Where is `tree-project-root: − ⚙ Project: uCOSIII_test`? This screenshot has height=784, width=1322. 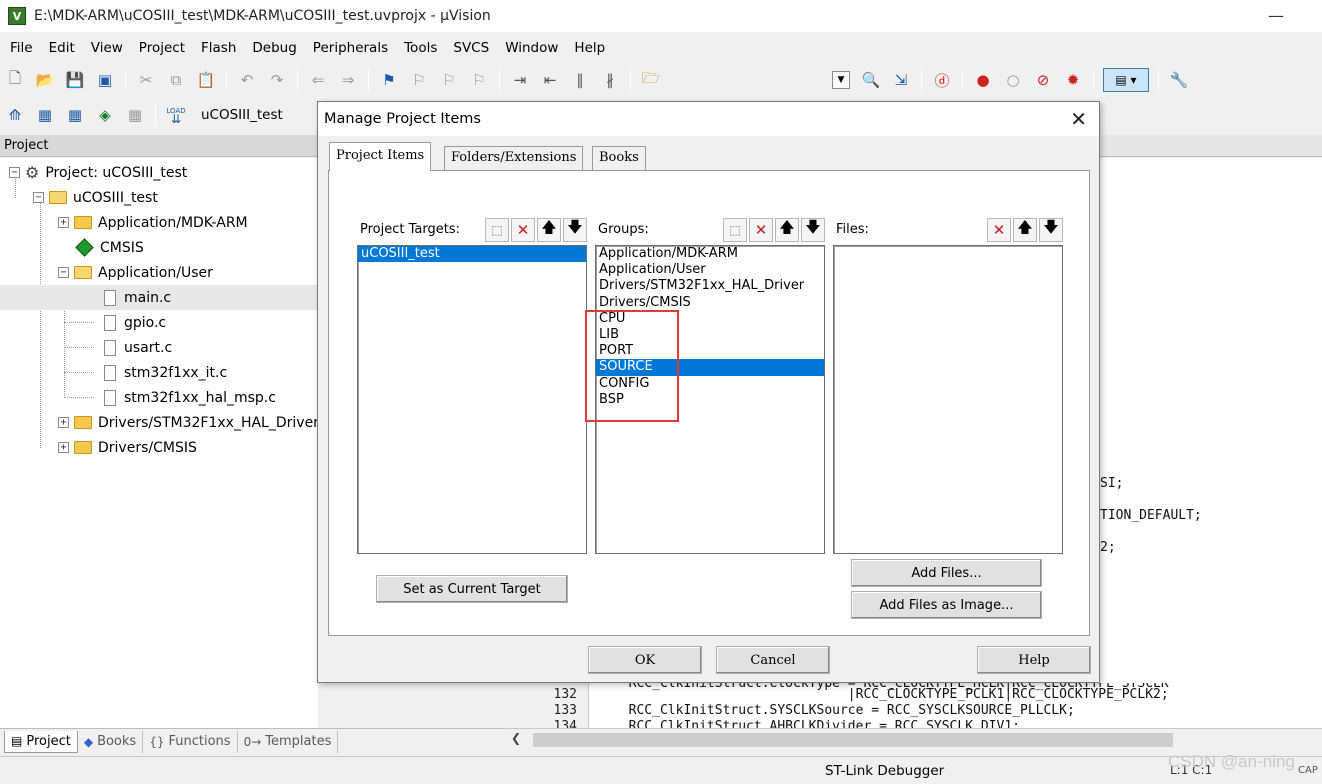
tree-project-root: − ⚙ Project: uCOSIII_test is located at coordinates (98, 172).